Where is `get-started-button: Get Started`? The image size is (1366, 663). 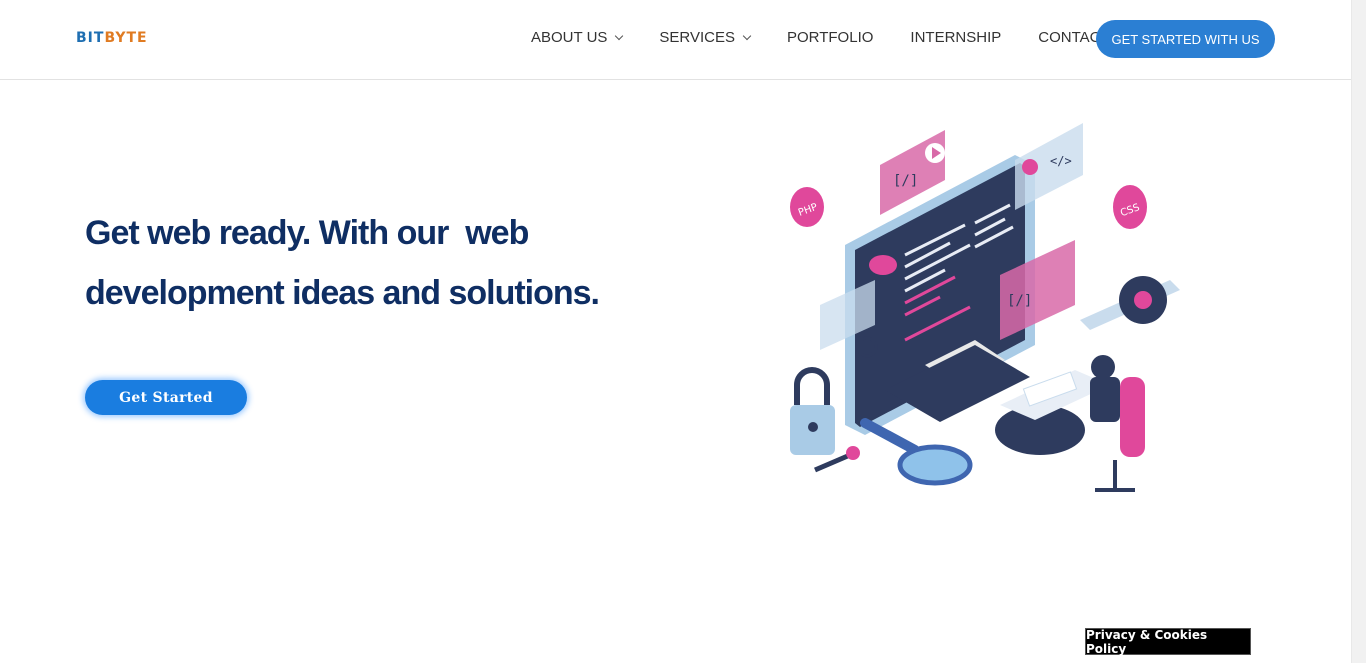 get-started-button: Get Started is located at coordinates (166, 397).